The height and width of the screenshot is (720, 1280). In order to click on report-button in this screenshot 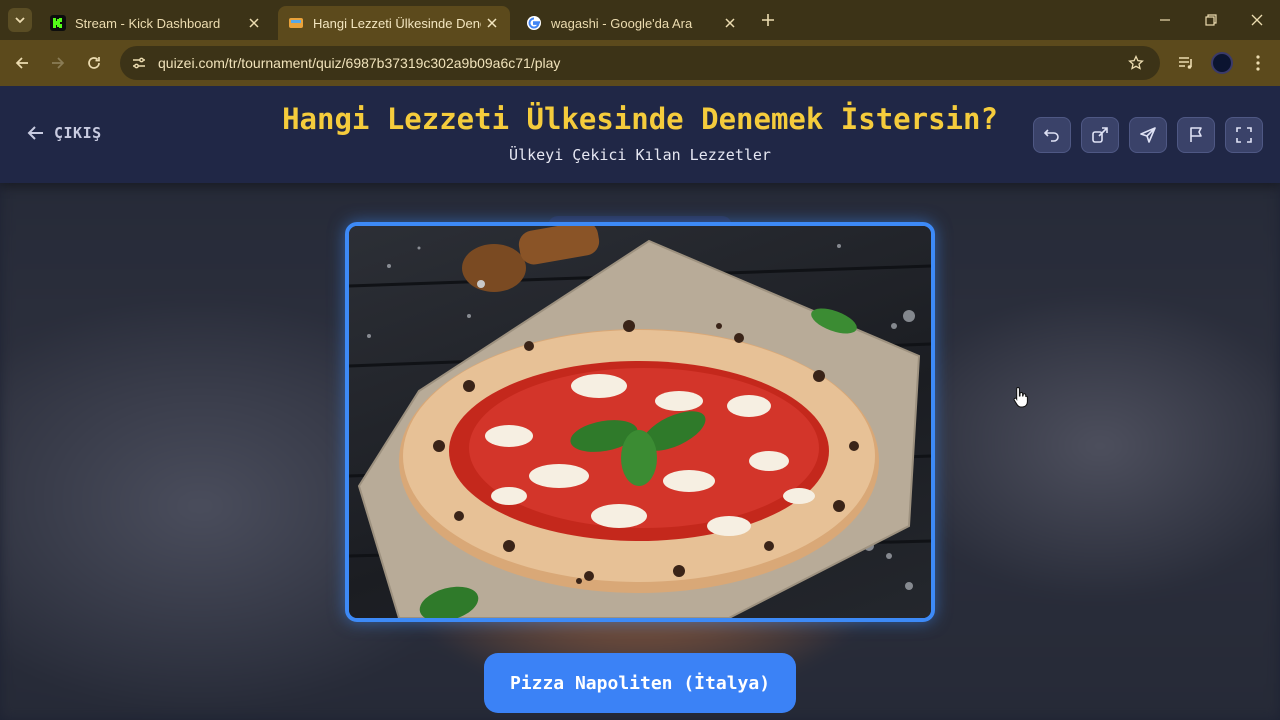, I will do `click(1196, 135)`.